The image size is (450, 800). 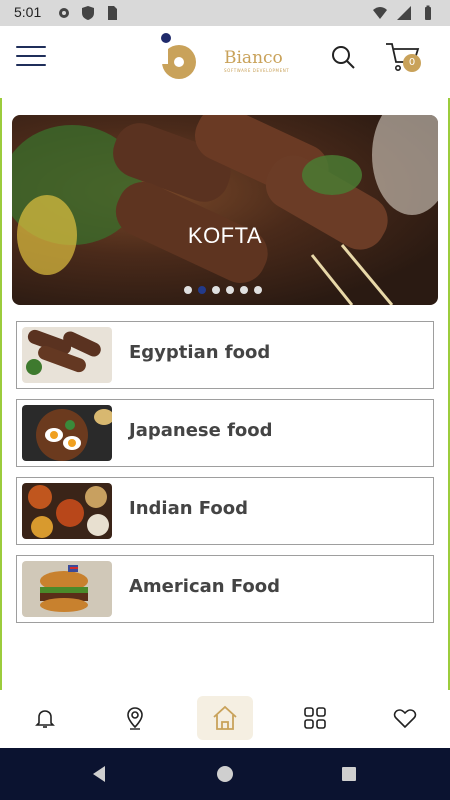 I want to click on home-system-button, so click(x=225, y=774).